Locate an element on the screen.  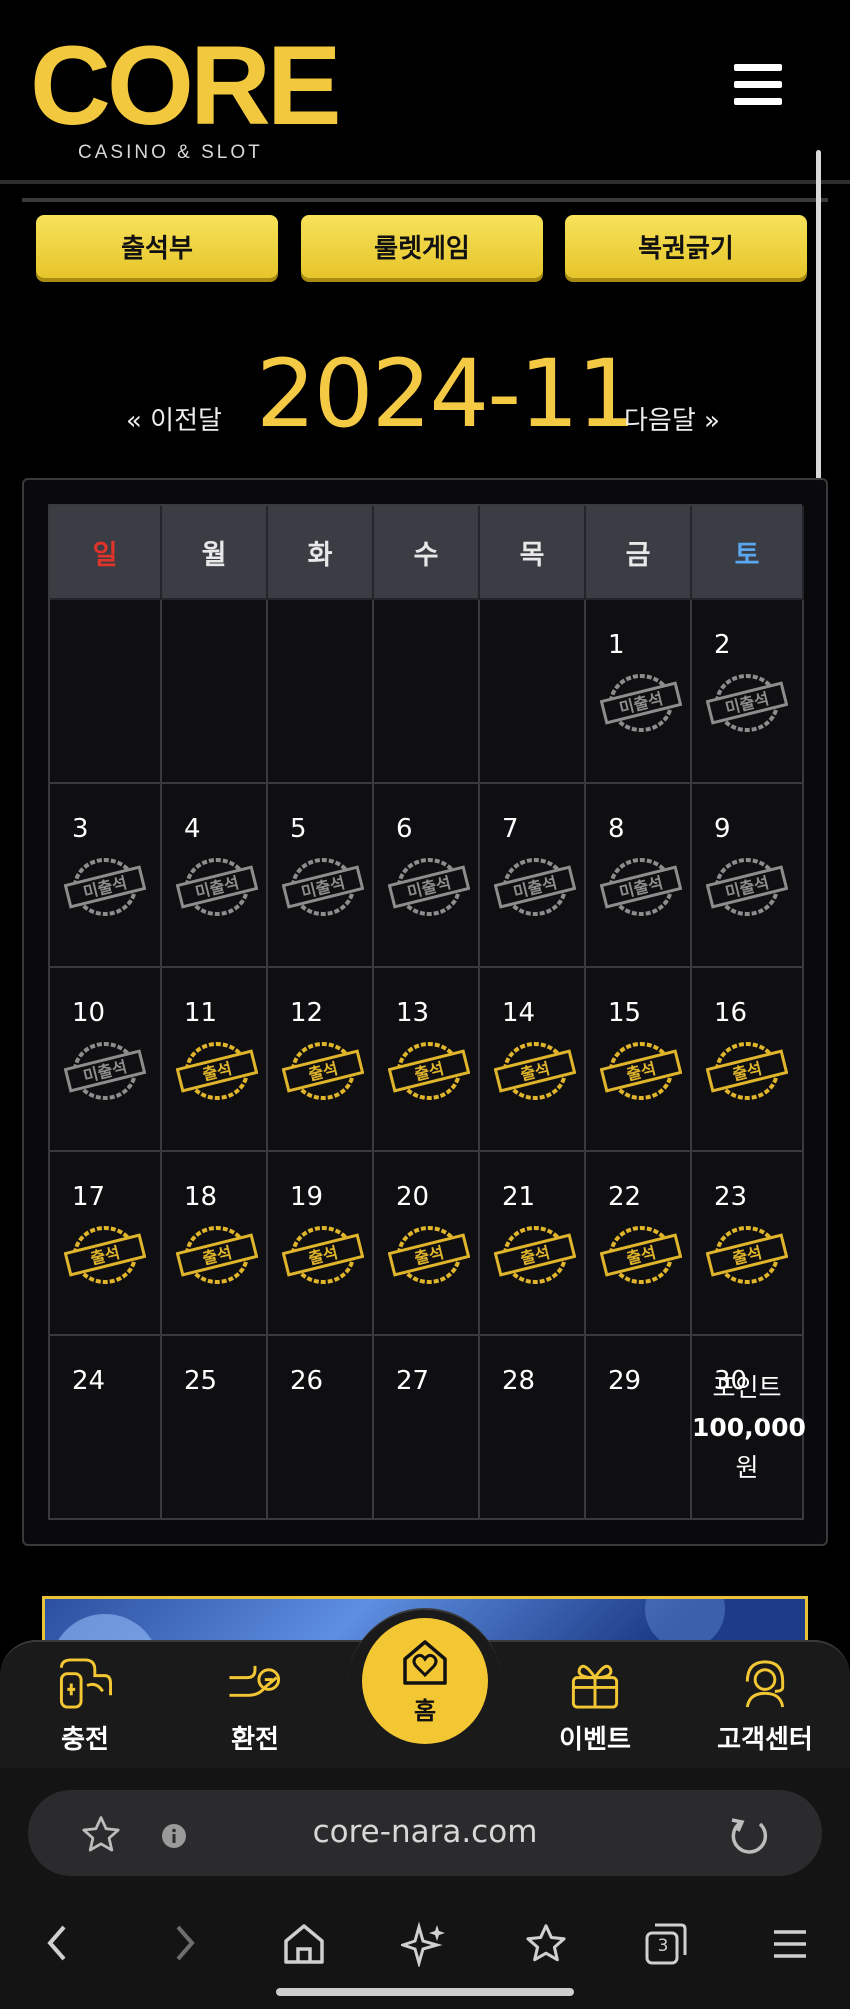
day-number: 24 is located at coordinates (89, 1381).